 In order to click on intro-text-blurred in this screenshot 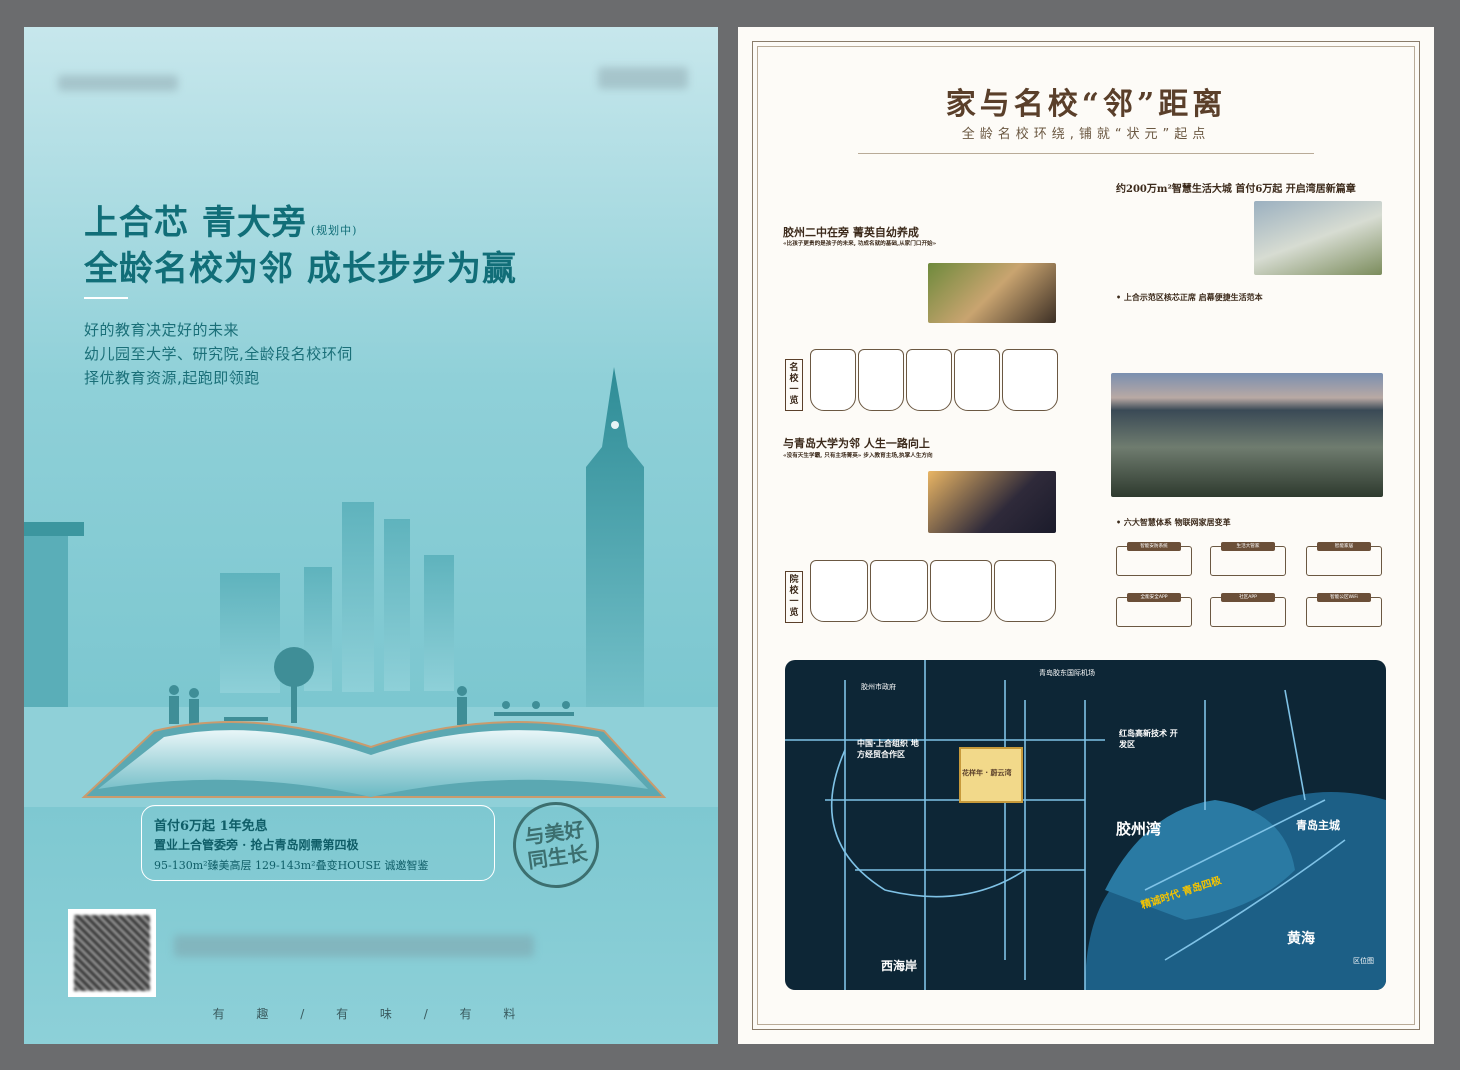, I will do `click(923, 198)`.